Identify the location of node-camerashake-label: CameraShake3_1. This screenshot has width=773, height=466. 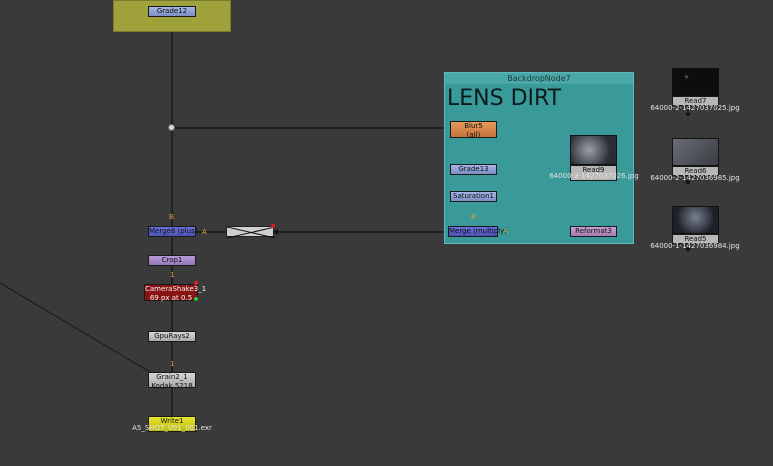
(176, 289).